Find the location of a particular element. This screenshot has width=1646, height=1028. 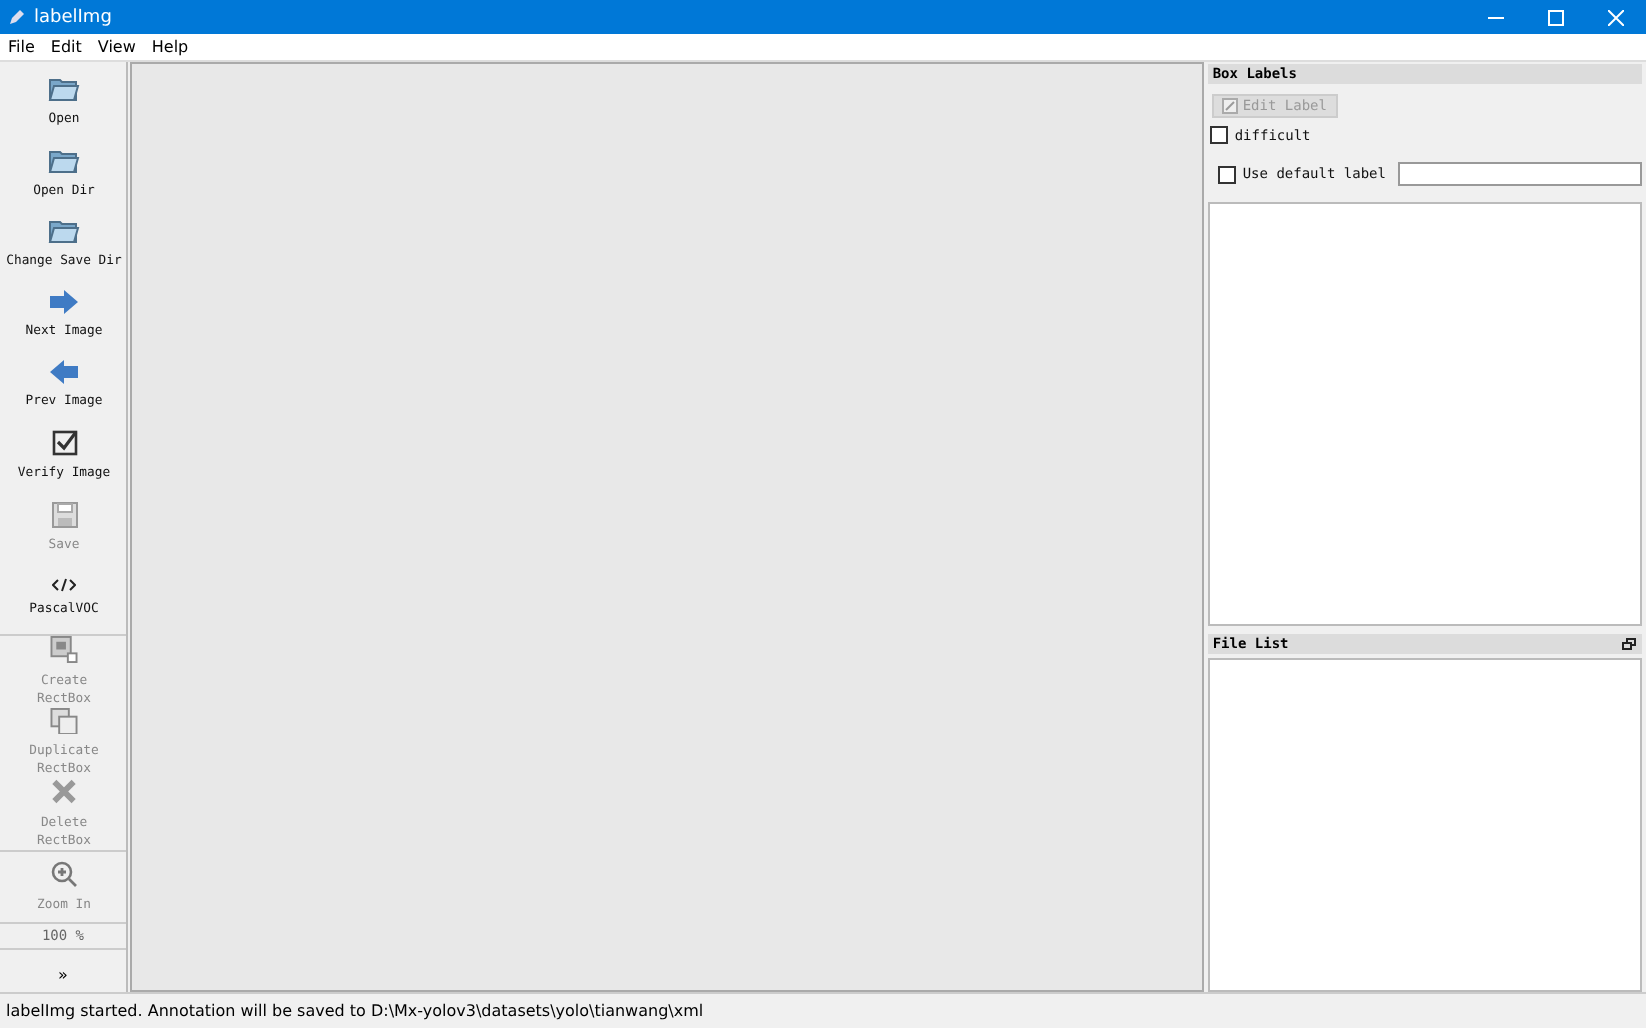

pen-icon is located at coordinates (16, 17).